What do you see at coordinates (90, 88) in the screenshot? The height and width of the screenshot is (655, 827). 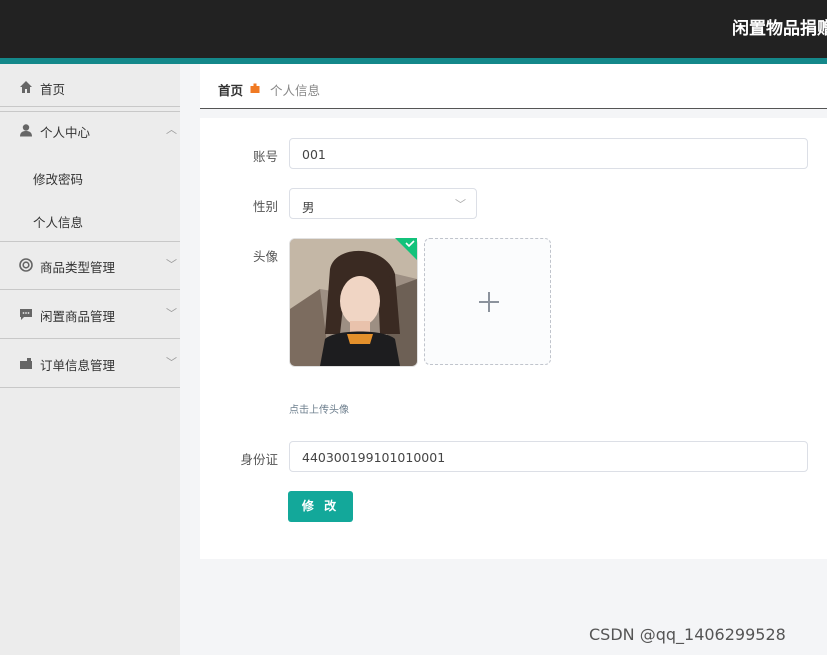 I see `sidebar-item-home: 首页` at bounding box center [90, 88].